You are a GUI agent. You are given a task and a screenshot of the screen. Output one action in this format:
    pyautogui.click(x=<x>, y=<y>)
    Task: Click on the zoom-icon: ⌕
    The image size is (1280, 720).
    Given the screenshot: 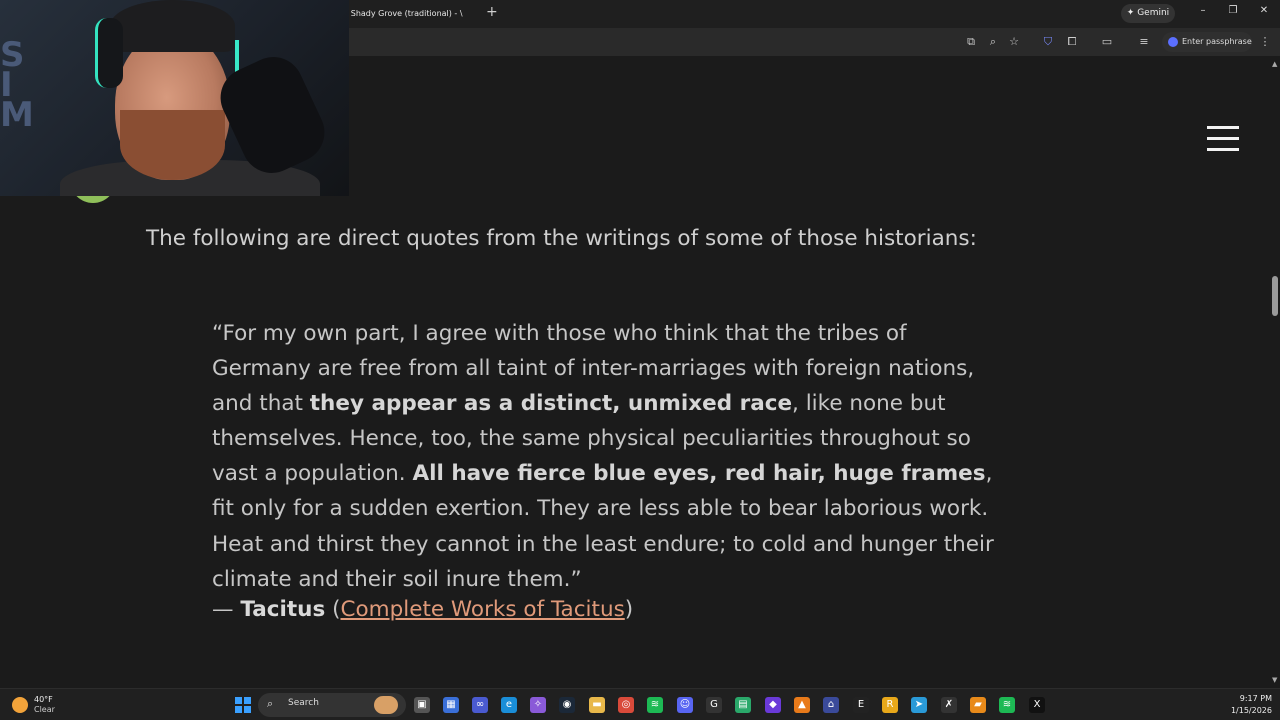 What is the action you would take?
    pyautogui.click(x=993, y=42)
    